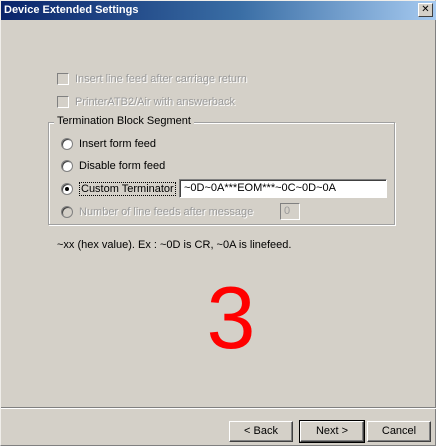 This screenshot has width=443, height=446. What do you see at coordinates (283, 188) in the screenshot?
I see `custom-terminator-input: ~0D~0A***EOM***~0C~0D~0A` at bounding box center [283, 188].